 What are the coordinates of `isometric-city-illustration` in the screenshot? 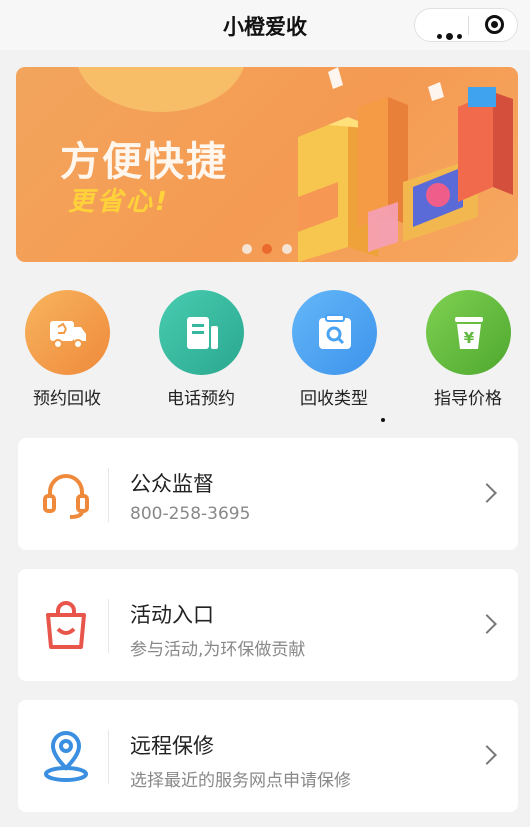 It's located at (405, 164).